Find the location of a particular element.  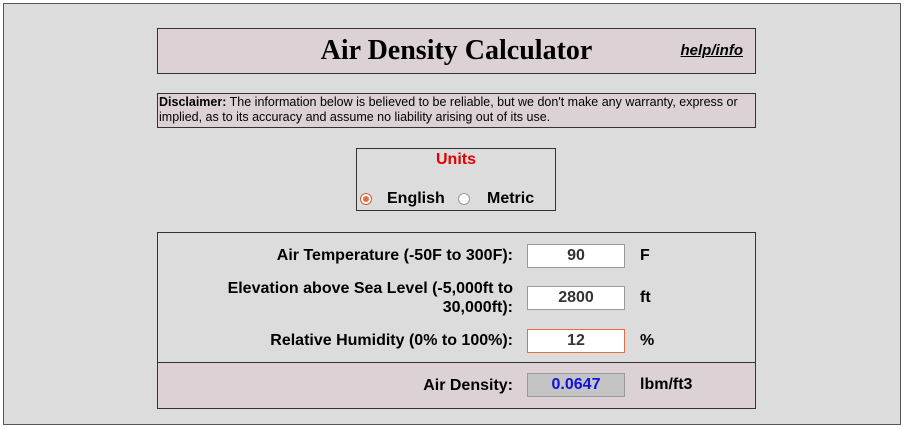

air-density-label: Air Density: is located at coordinates (468, 385).